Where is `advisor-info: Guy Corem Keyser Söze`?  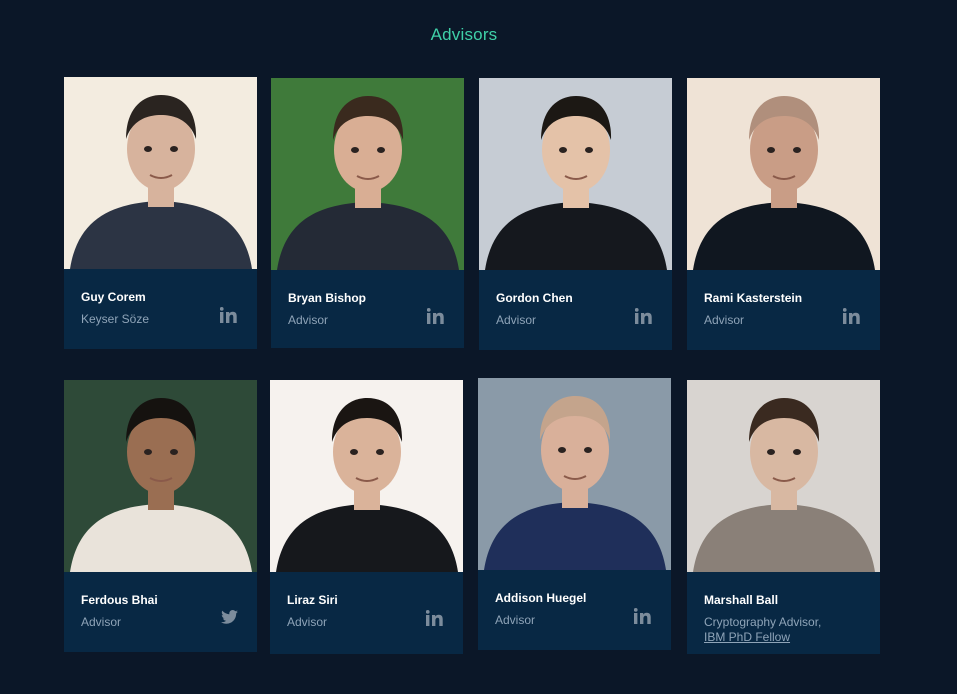
advisor-info: Guy Corem Keyser Söze is located at coordinates (160, 309).